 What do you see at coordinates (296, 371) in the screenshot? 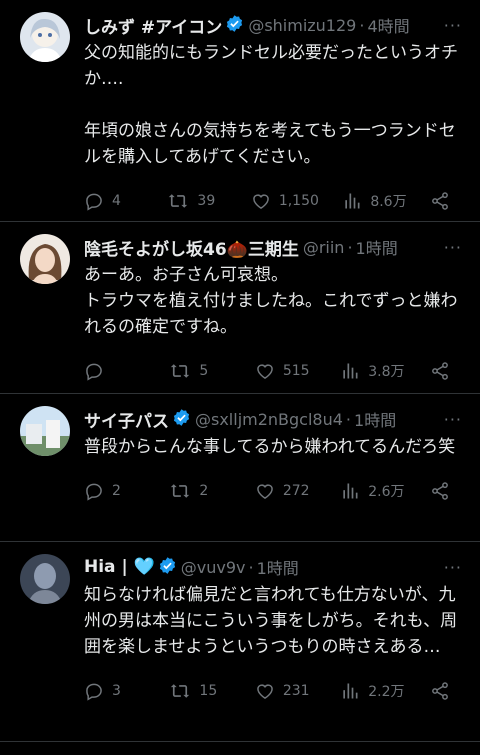
I see `like-count: 515` at bounding box center [296, 371].